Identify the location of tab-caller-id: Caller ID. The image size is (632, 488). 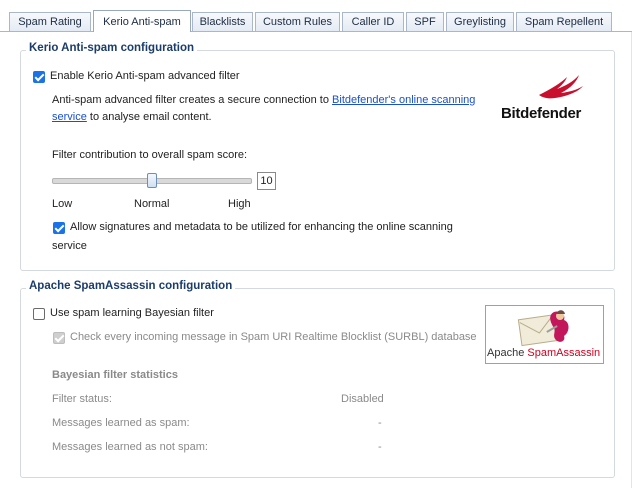
(373, 21).